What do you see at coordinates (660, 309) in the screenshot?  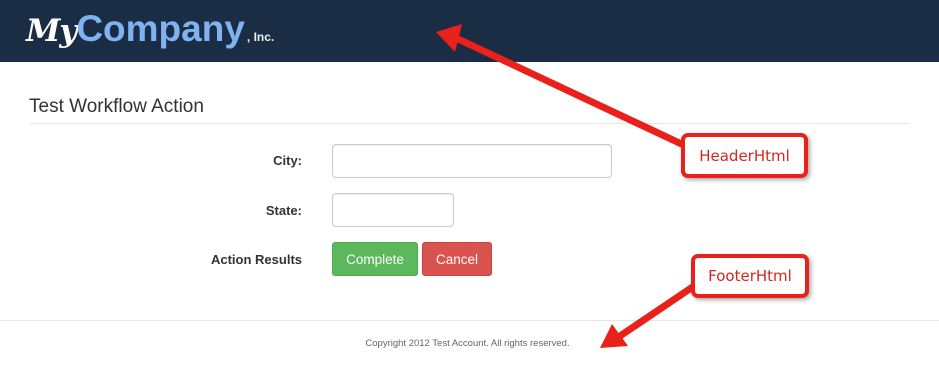 I see `footer-arrow-shaft` at bounding box center [660, 309].